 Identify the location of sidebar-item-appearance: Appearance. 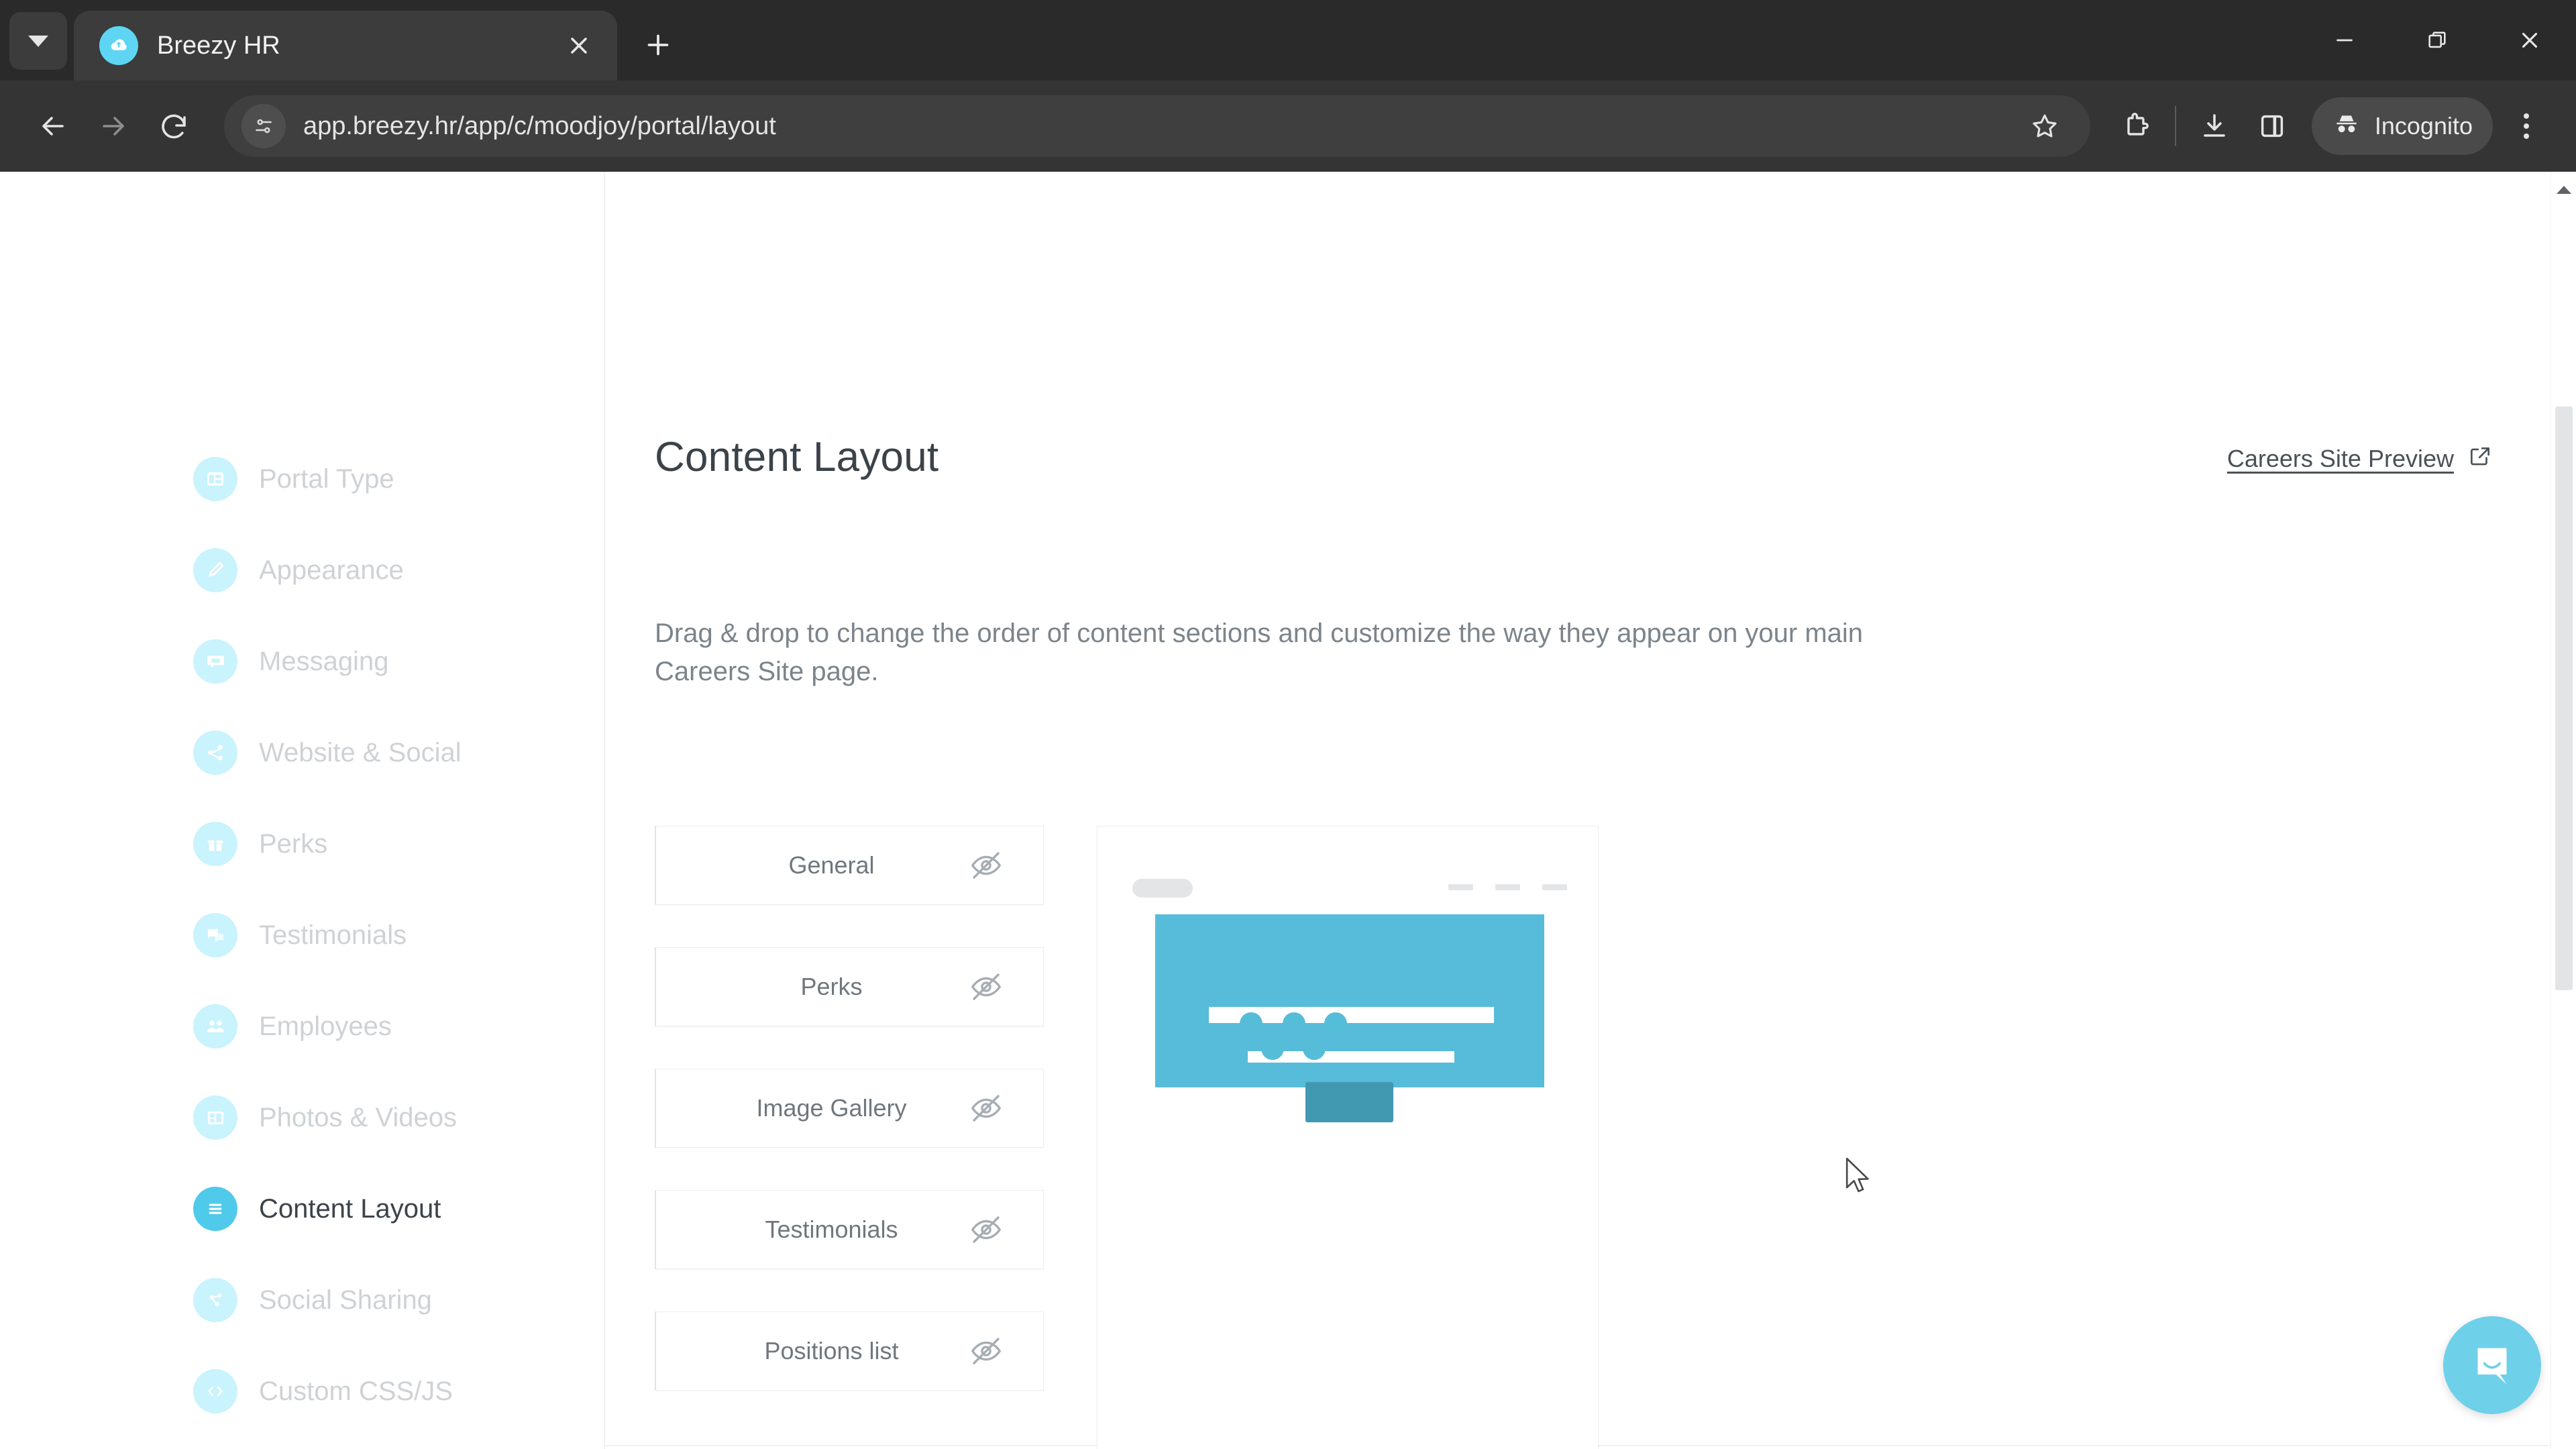
(394, 570).